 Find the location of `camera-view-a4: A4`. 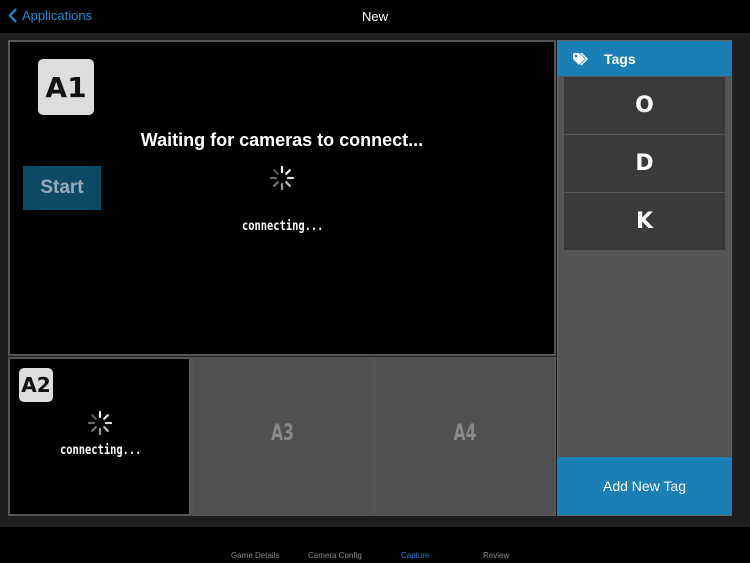

camera-view-a4: A4 is located at coordinates (465, 436).